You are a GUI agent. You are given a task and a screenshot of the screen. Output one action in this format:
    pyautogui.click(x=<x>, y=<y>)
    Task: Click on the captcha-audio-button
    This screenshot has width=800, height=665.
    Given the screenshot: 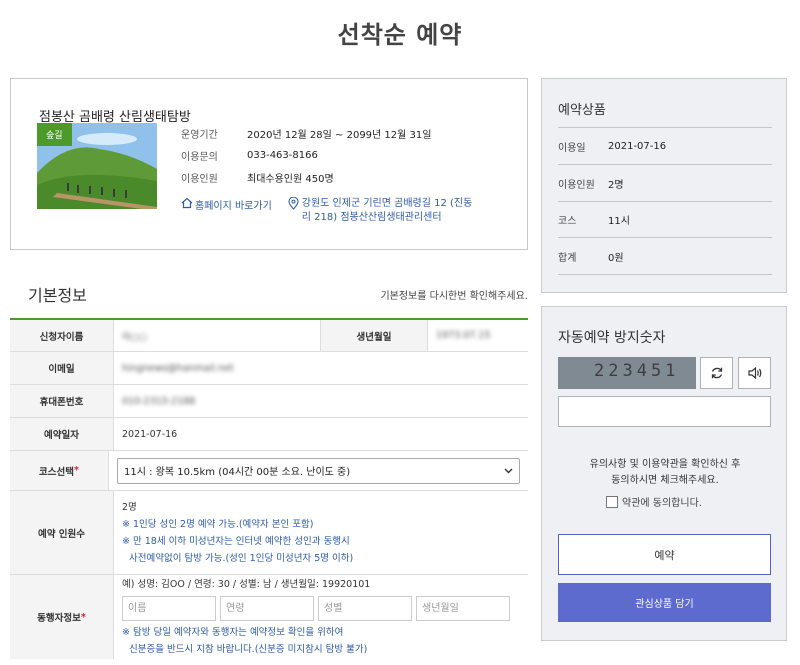 What is the action you would take?
    pyautogui.click(x=754, y=373)
    